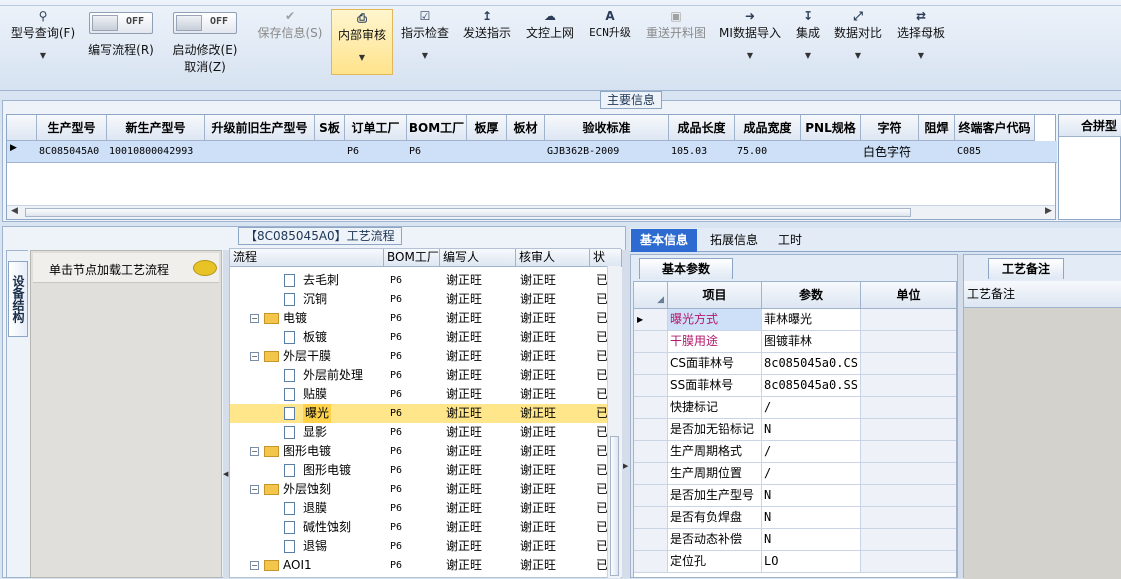 This screenshot has height=579, width=1121. Describe the element at coordinates (808, 43) in the screenshot. I see `integrate-button: ↧ 集成 ▼` at that location.